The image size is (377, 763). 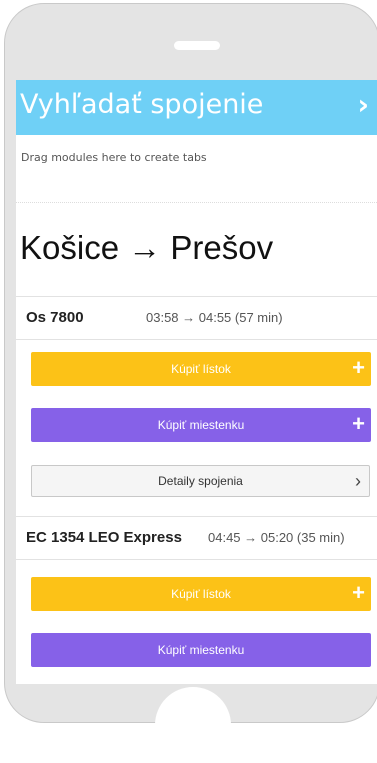 I want to click on header-title: Vyhľadať spojenie, so click(x=142, y=104).